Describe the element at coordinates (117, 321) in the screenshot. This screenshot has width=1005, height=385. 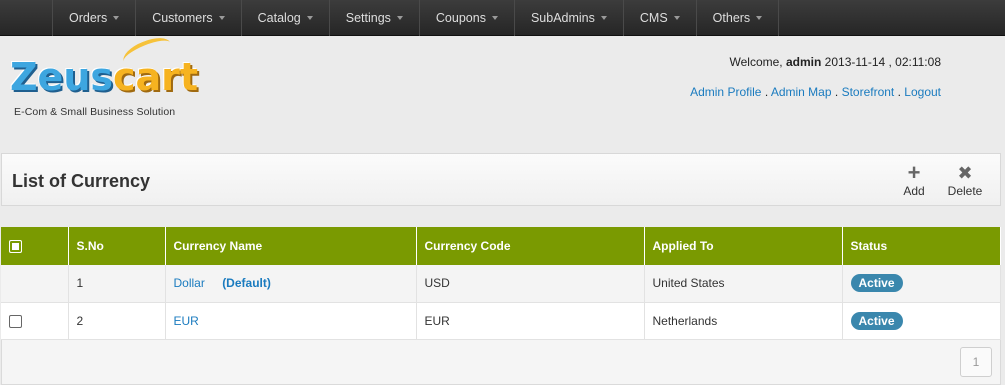
I see `sno-cell: 2` at that location.